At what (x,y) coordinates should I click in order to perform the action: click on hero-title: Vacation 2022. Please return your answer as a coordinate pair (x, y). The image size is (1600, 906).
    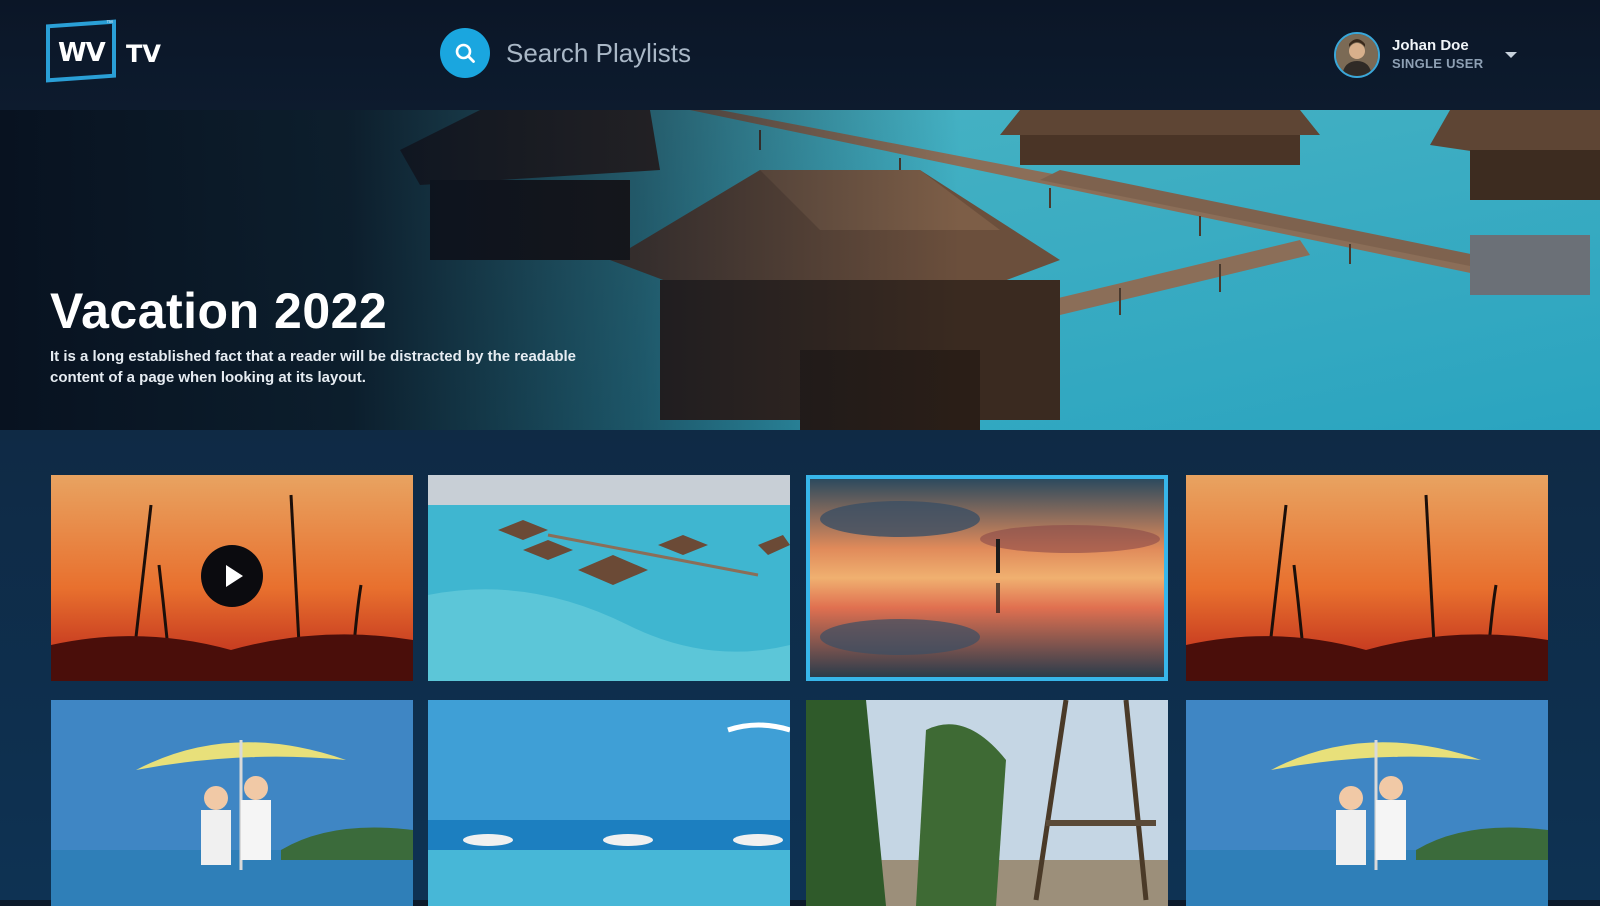
    Looking at the image, I should click on (219, 311).